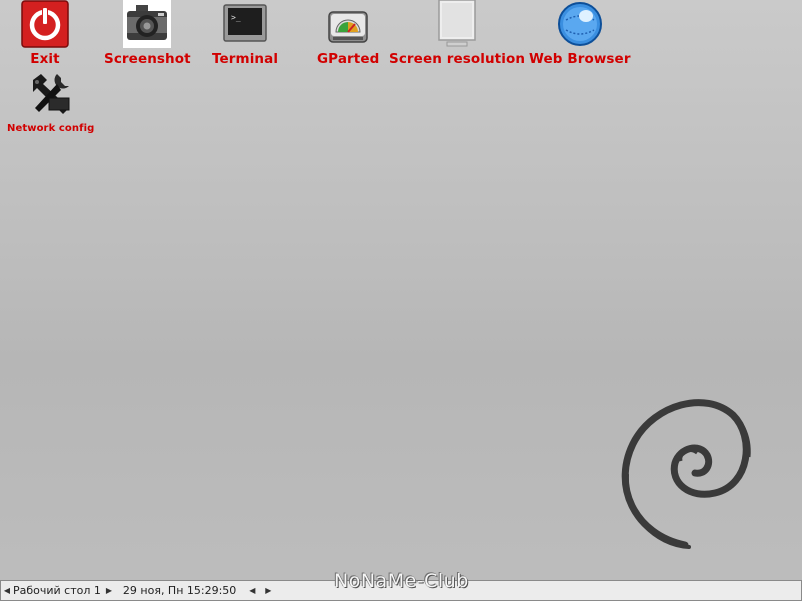  What do you see at coordinates (179, 590) in the screenshot?
I see `clock: 29 ноя, Пн 15:29:50` at bounding box center [179, 590].